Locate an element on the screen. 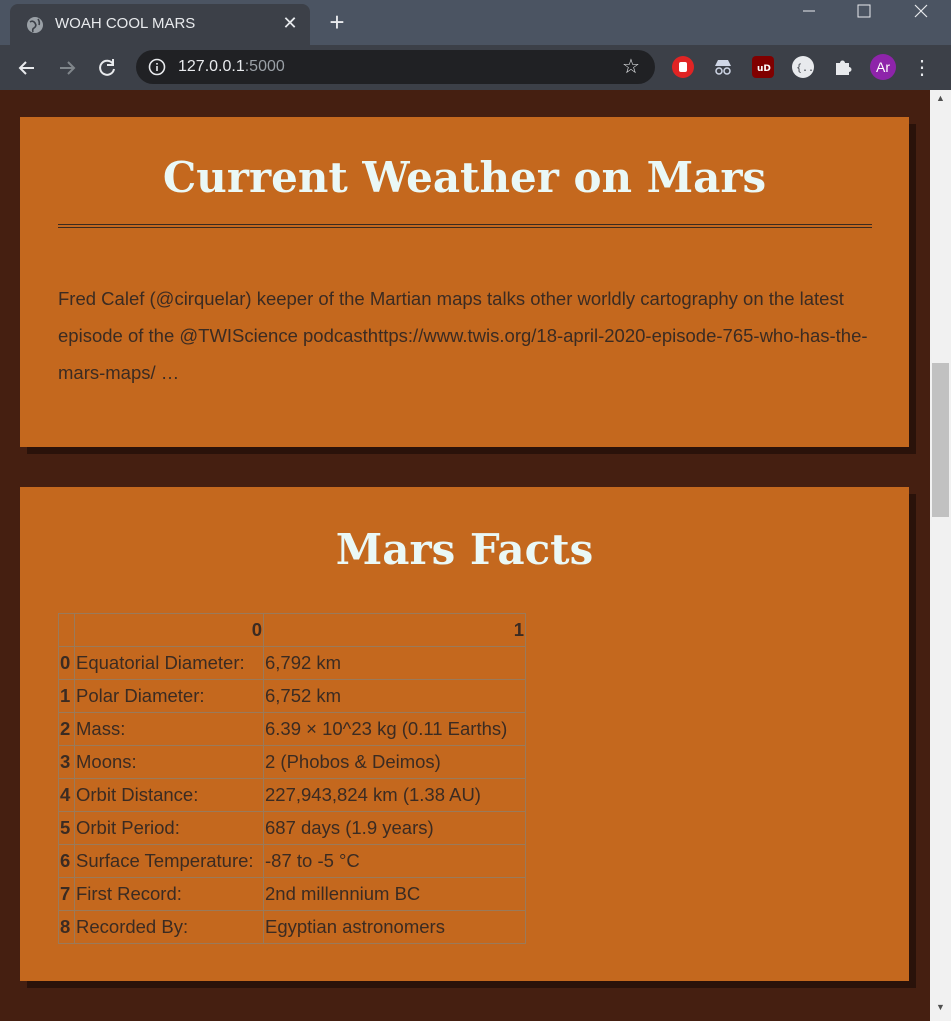 The image size is (951, 1021). fact-value: 2nd millennium BC is located at coordinates (394, 894).